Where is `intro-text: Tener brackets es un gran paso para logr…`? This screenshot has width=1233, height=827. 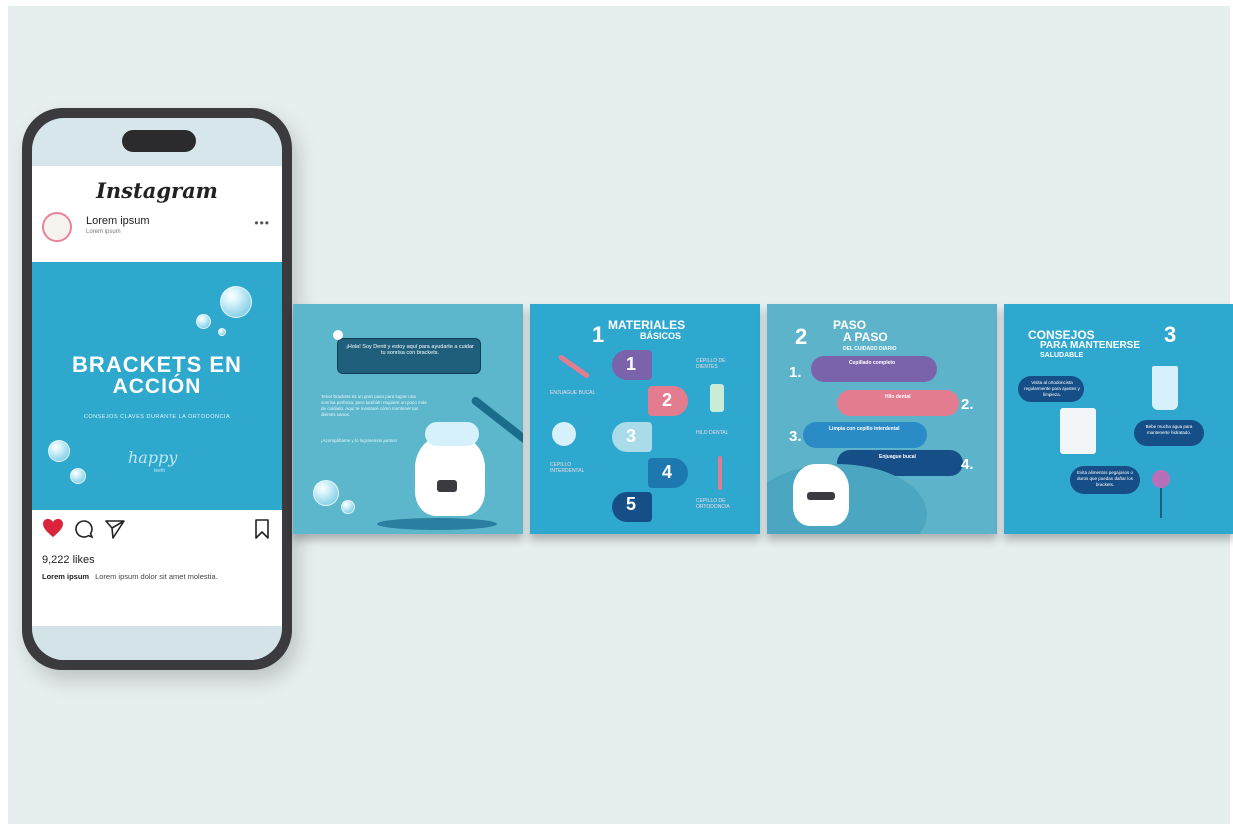
intro-text: Tener brackets es un gran paso para logr… is located at coordinates (374, 405).